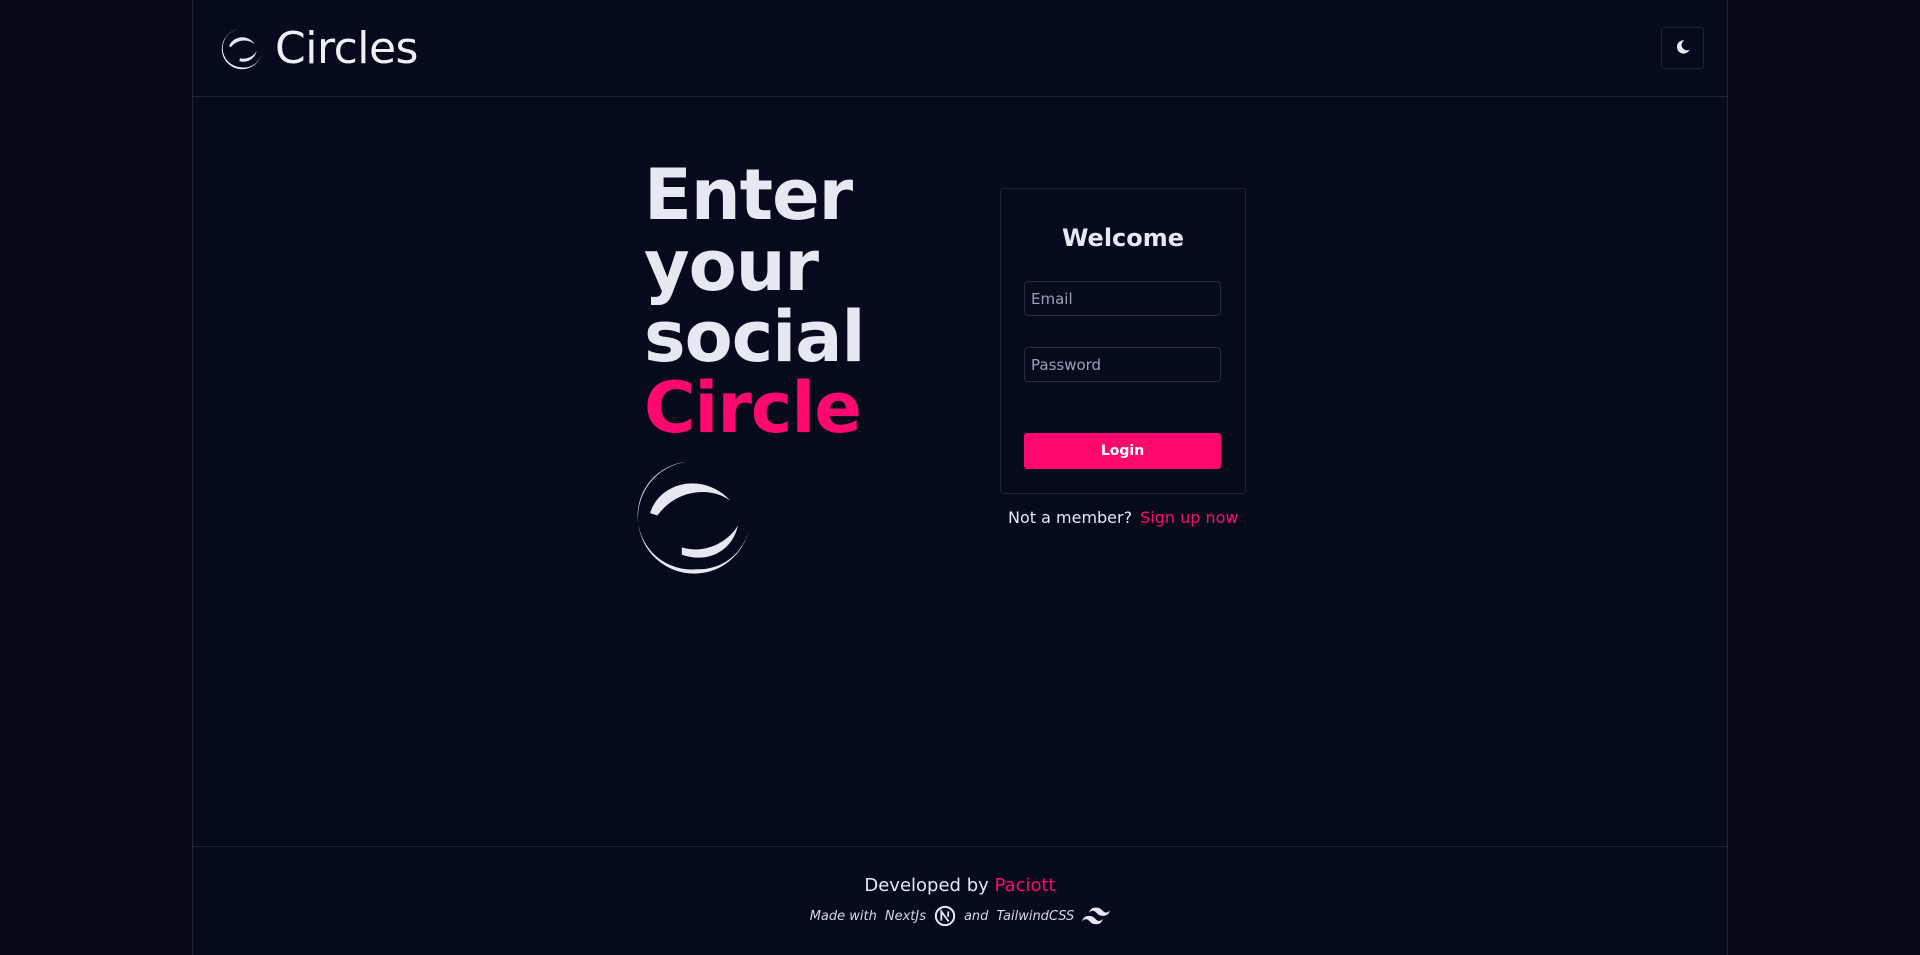 The height and width of the screenshot is (955, 1920). Describe the element at coordinates (1122, 451) in the screenshot. I see `login-button: Login` at that location.